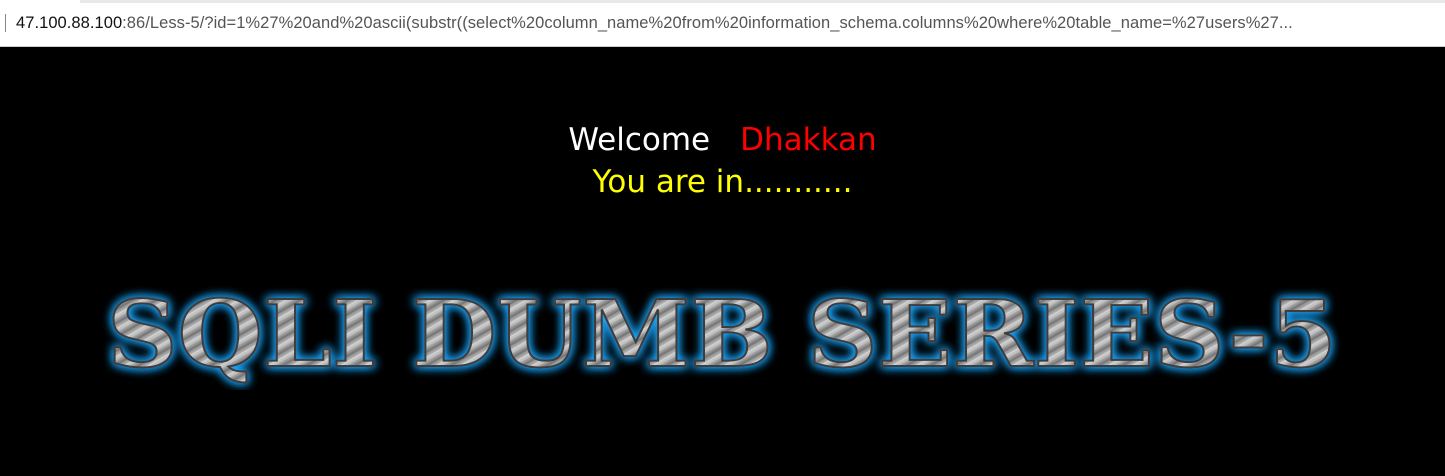 The width and height of the screenshot is (1445, 476). What do you see at coordinates (762, 1) in the screenshot?
I see `tab-strip-edge` at bounding box center [762, 1].